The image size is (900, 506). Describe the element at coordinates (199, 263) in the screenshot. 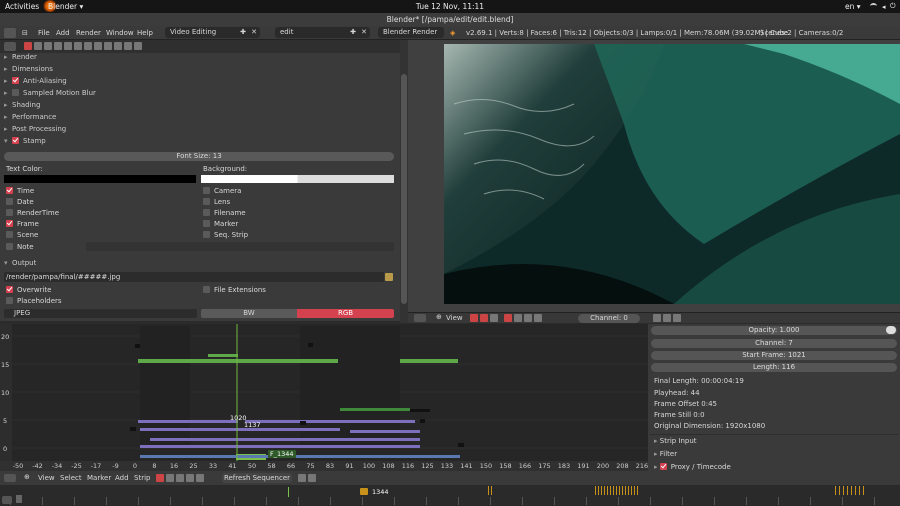

I see `panel-output: ▾ Output` at that location.